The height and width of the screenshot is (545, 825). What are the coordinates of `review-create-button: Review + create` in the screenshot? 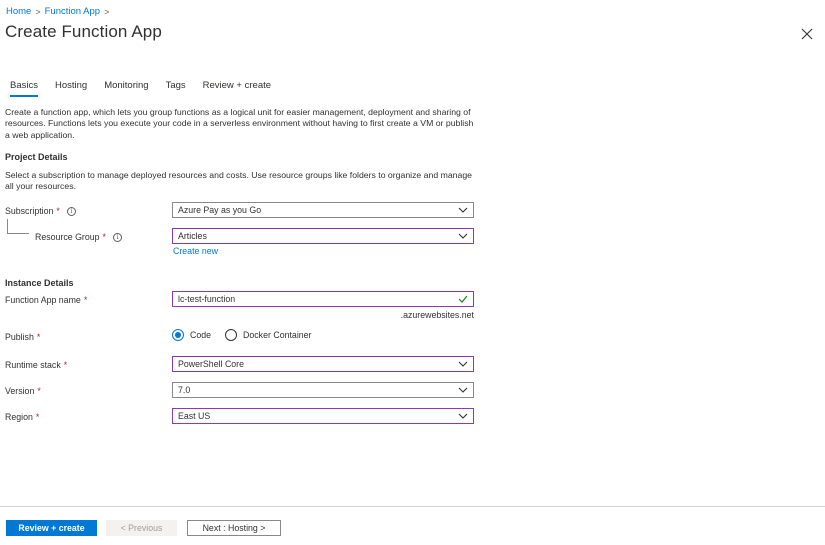 It's located at (51, 528).